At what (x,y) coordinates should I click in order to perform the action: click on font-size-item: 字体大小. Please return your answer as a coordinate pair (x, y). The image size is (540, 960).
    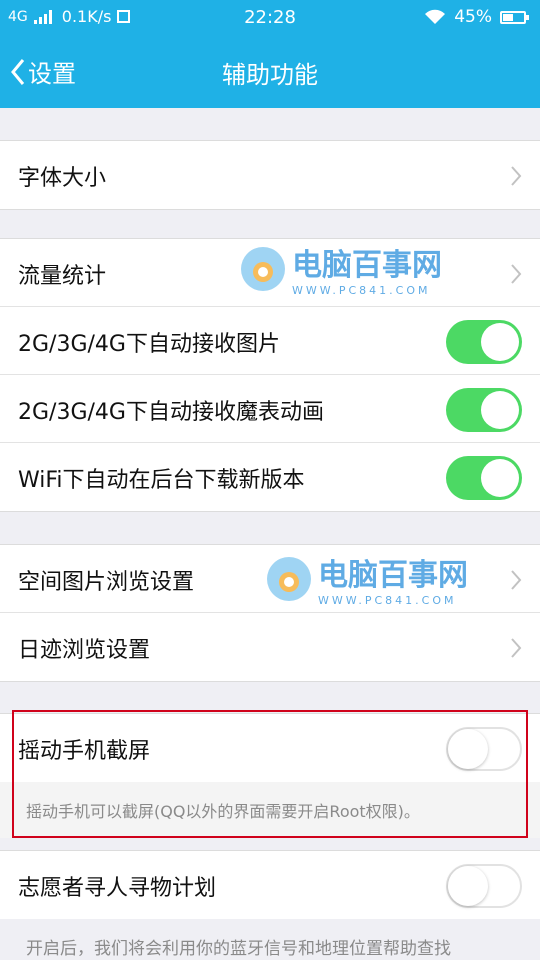
    Looking at the image, I should click on (270, 175).